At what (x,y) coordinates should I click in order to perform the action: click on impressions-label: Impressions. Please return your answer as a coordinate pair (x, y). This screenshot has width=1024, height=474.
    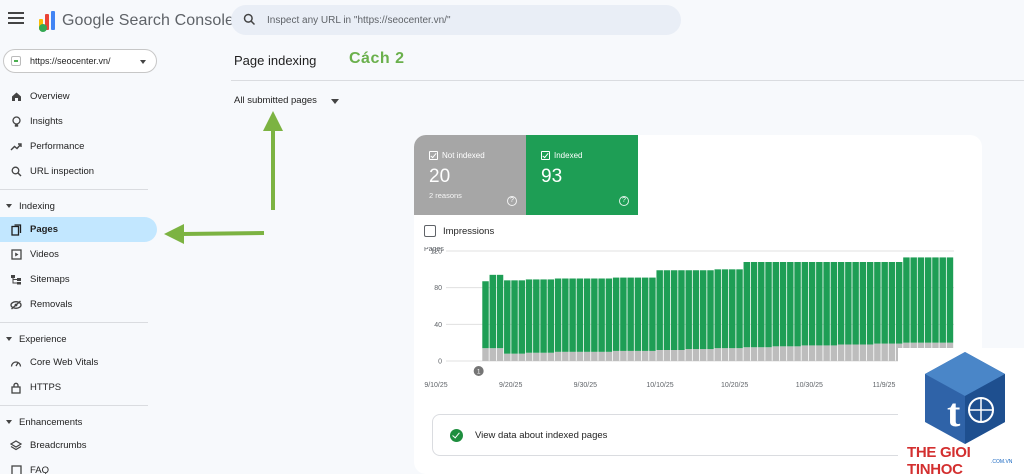
    Looking at the image, I should click on (469, 231).